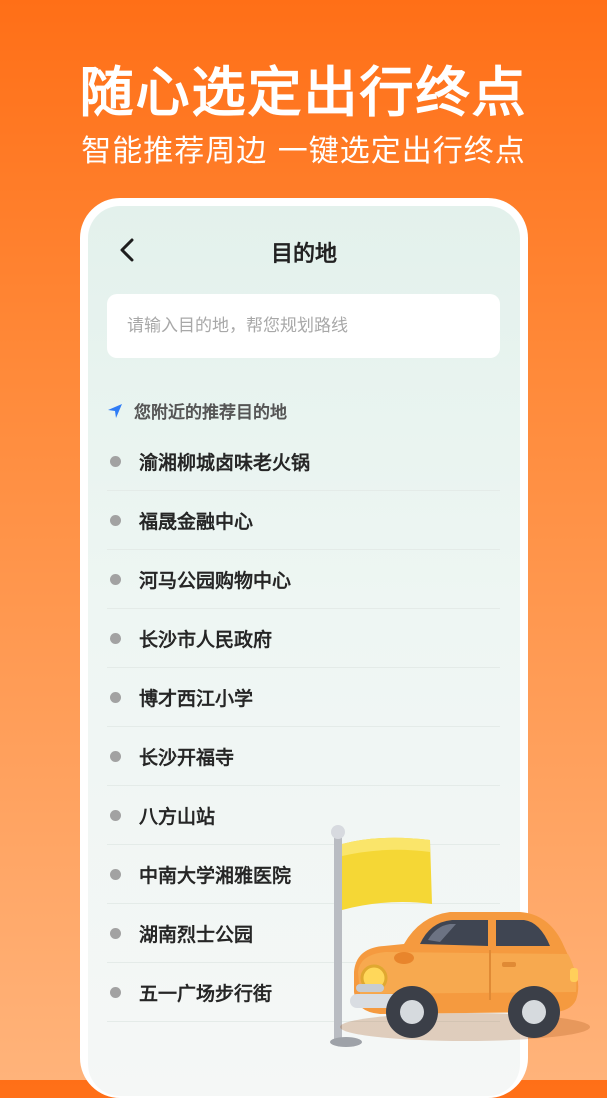 Image resolution: width=607 pixels, height=1098 pixels. I want to click on location-arrow-icon, so click(115, 410).